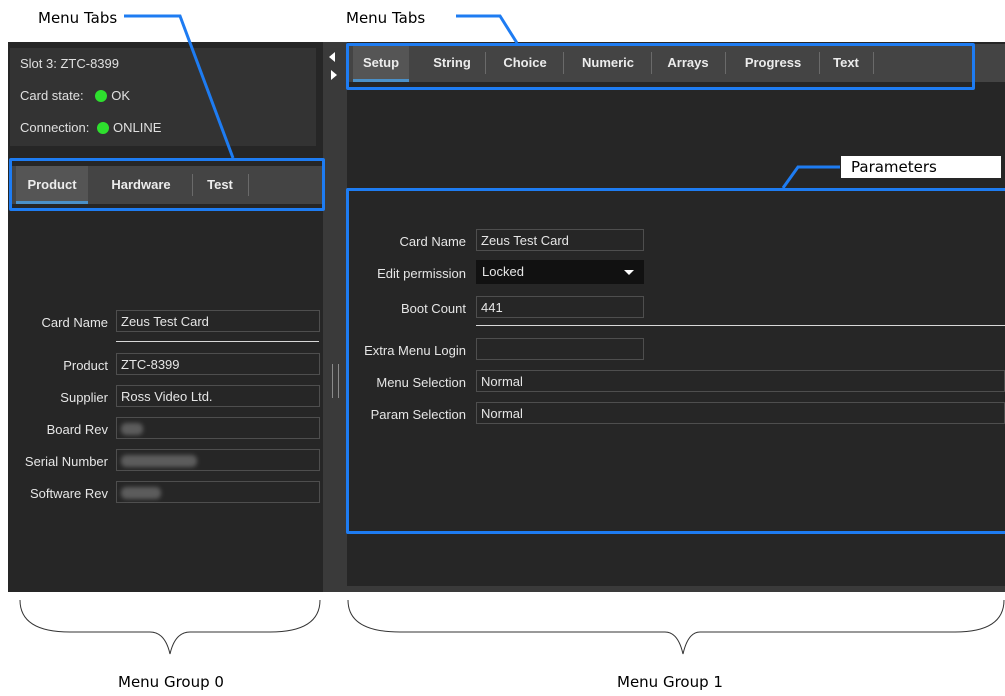 The height and width of the screenshot is (696, 1005). What do you see at coordinates (334, 75) in the screenshot?
I see `expand-right-arrow-icon` at bounding box center [334, 75].